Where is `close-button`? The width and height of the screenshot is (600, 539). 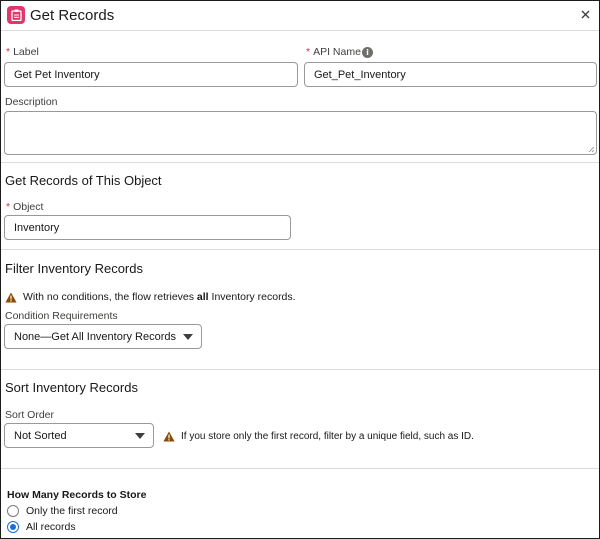 close-button is located at coordinates (585, 14).